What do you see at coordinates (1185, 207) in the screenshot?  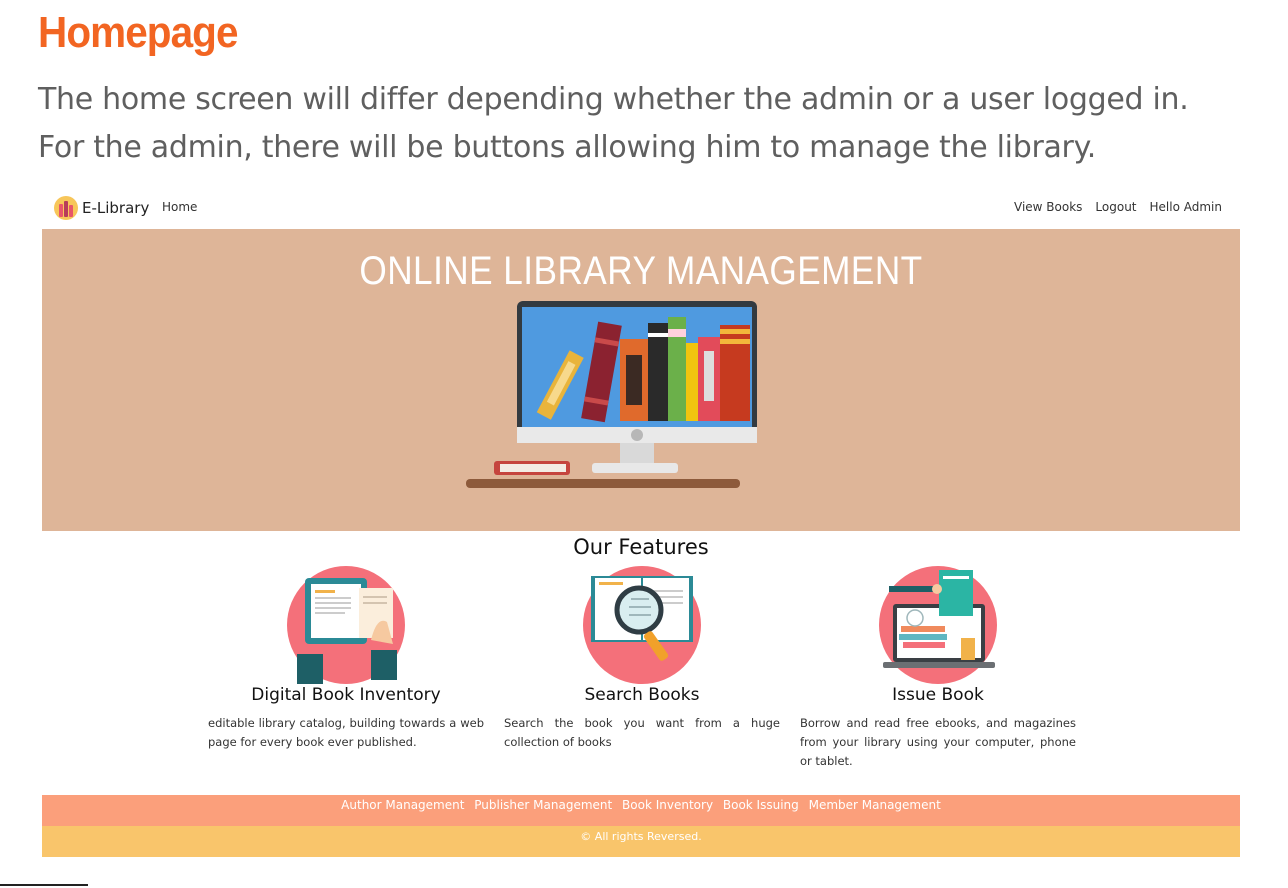 I see `nav-greeting: Hello Admin` at bounding box center [1185, 207].